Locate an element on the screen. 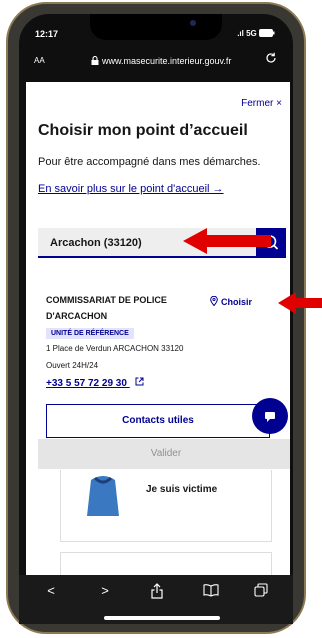 The height and width of the screenshot is (638, 322). network-status: .ıl 5G is located at coordinates (256, 33).